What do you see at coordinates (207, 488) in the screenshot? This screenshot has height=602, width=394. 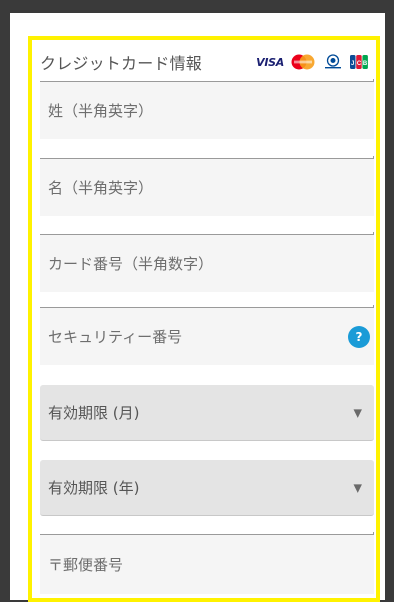 I see `expiry-year-select: 有効期限 (年) ▼` at bounding box center [207, 488].